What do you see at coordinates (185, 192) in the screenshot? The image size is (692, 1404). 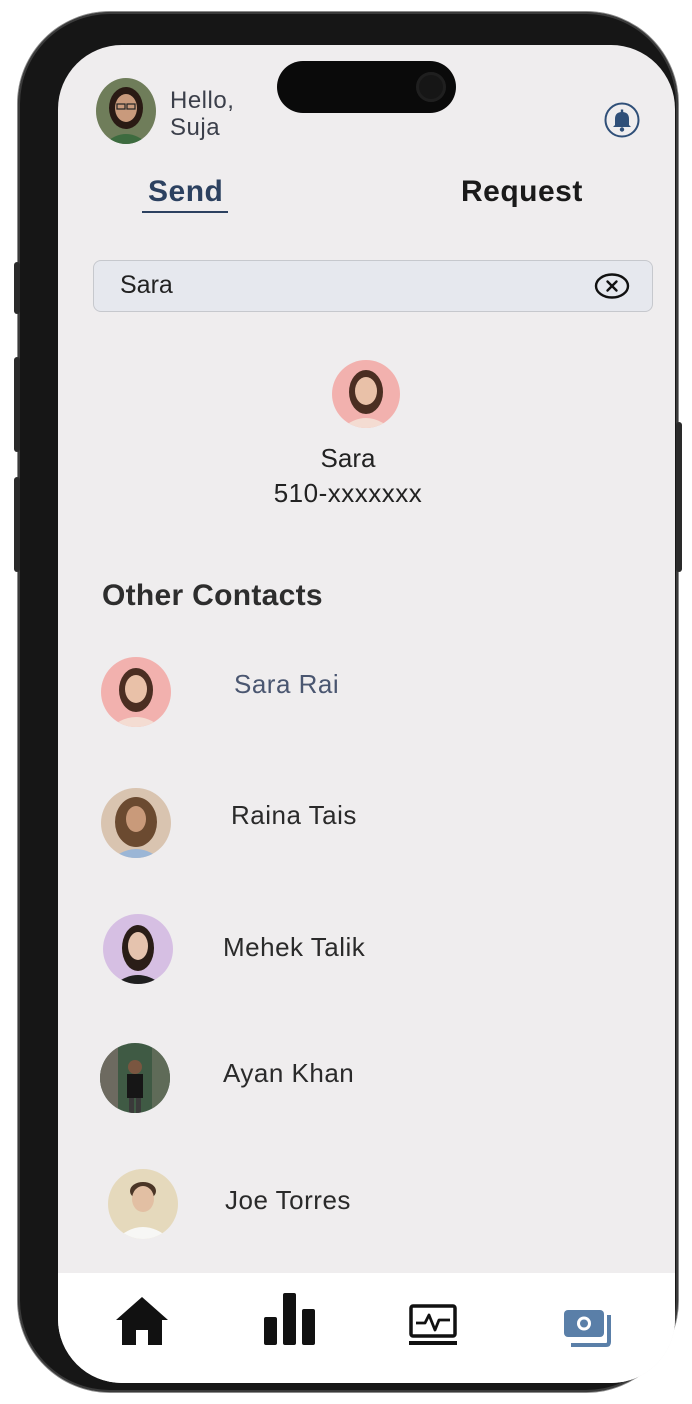 I see `tab-send: Send` at bounding box center [185, 192].